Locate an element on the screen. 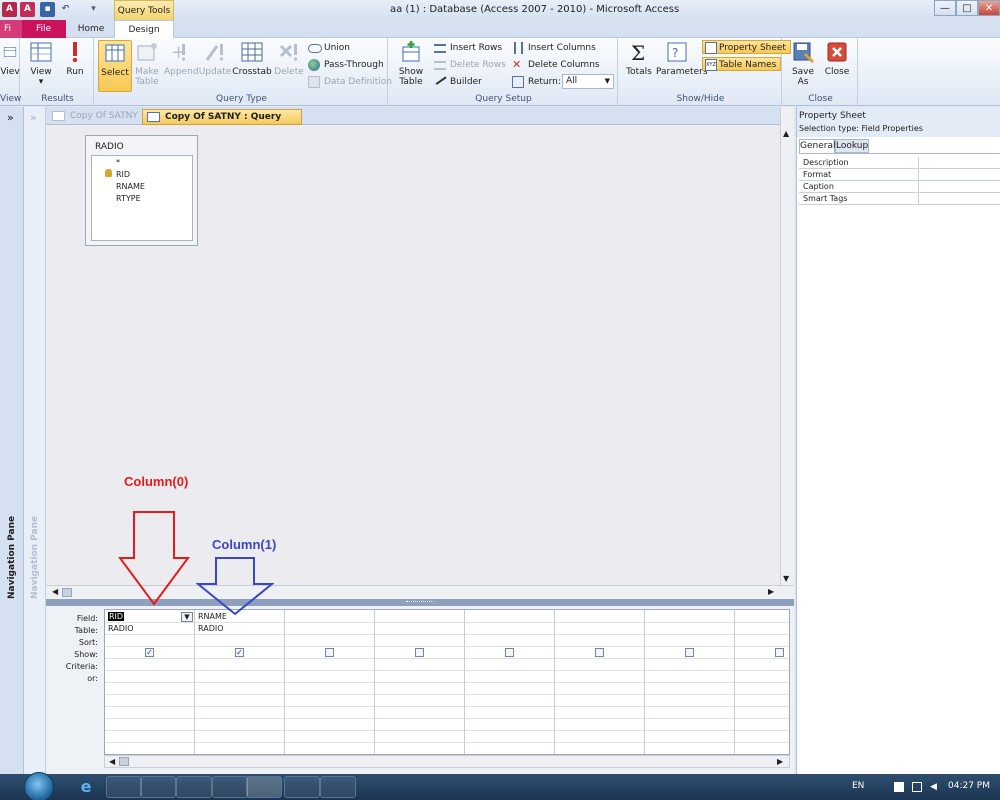 The height and width of the screenshot is (800, 1000). select-query-button: Select is located at coordinates (115, 66).